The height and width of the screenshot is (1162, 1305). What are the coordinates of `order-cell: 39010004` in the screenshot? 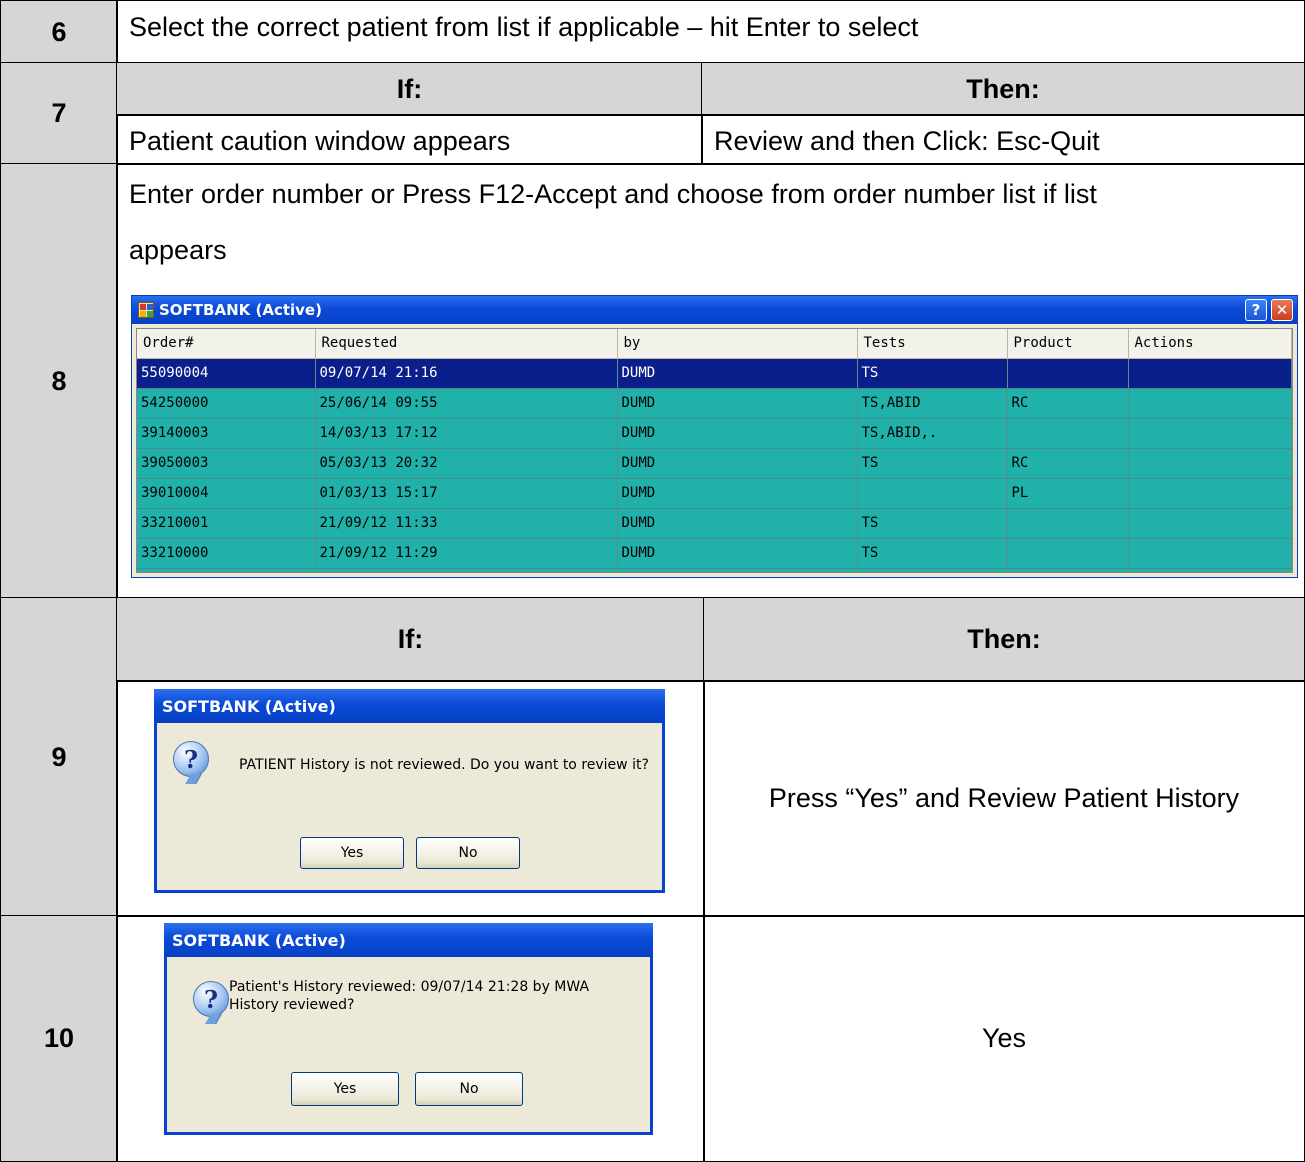 It's located at (226, 493).